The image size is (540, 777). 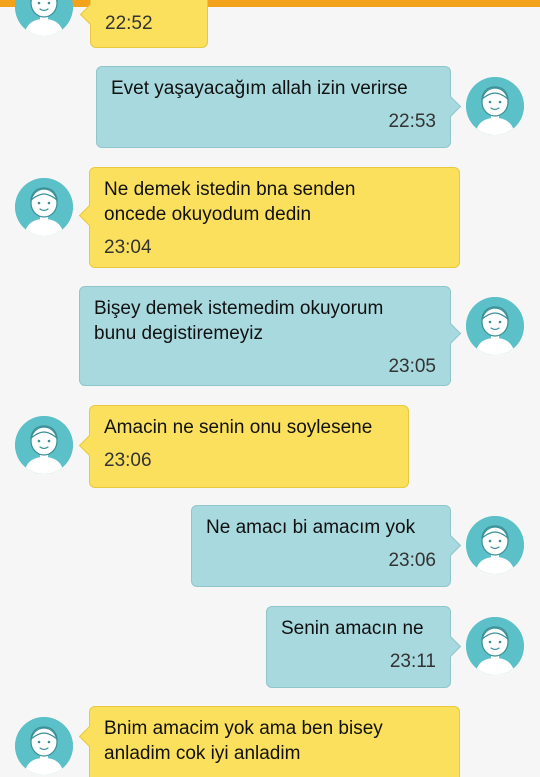 I want to click on message-time: 23:05, so click(x=412, y=366).